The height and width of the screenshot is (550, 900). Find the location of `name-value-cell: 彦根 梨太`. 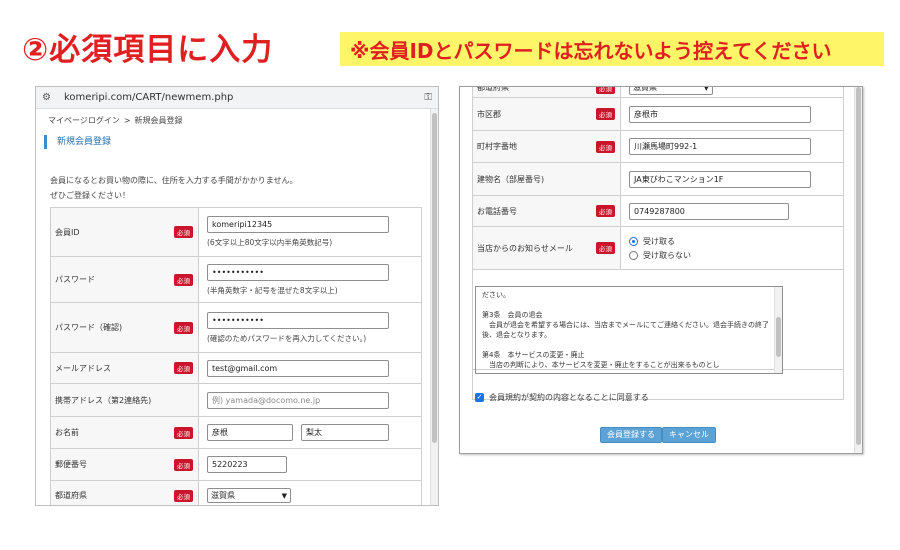

name-value-cell: 彦根 梨太 is located at coordinates (310, 432).